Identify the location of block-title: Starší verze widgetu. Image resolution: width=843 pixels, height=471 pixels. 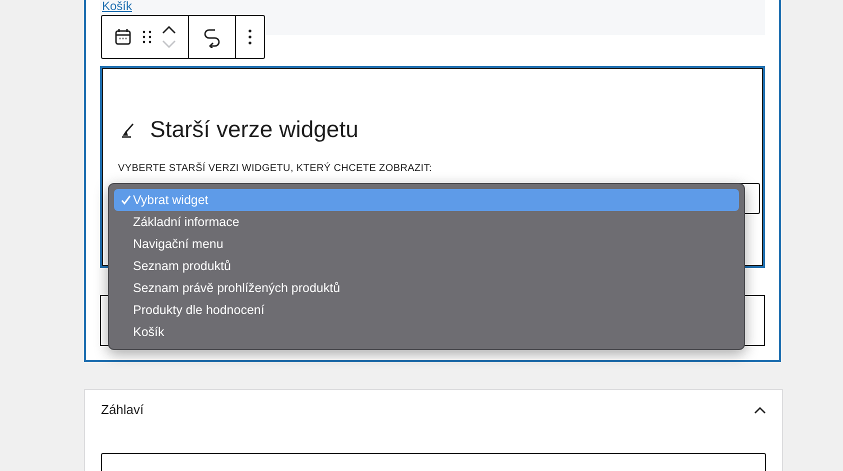
(254, 129).